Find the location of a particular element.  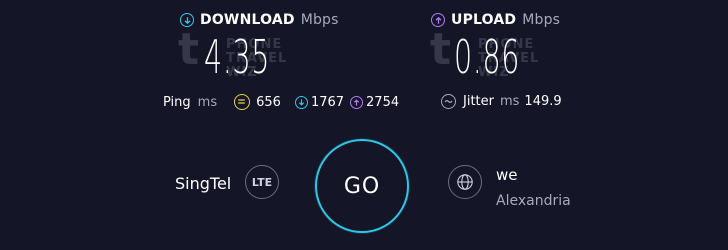

globe-icon is located at coordinates (465, 182).